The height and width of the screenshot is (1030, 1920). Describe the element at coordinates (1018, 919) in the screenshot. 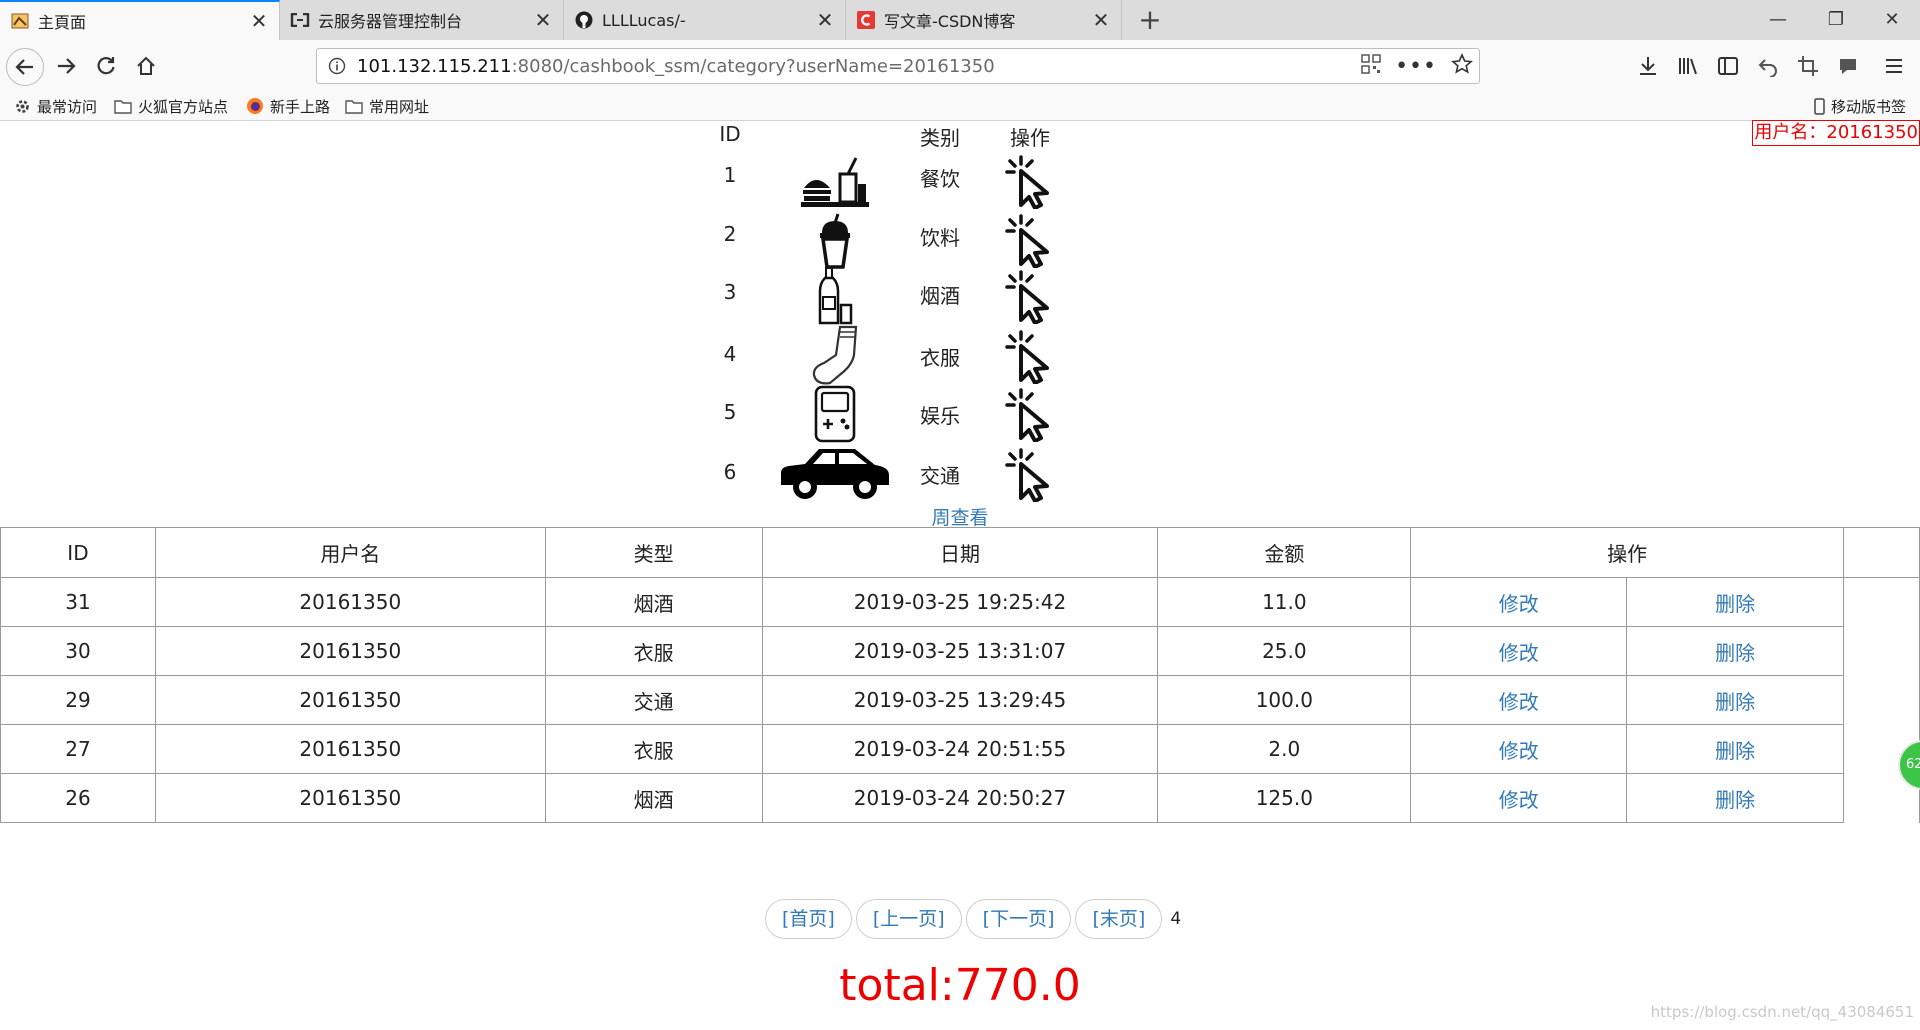

I see `next-page-button: [下一页]` at that location.